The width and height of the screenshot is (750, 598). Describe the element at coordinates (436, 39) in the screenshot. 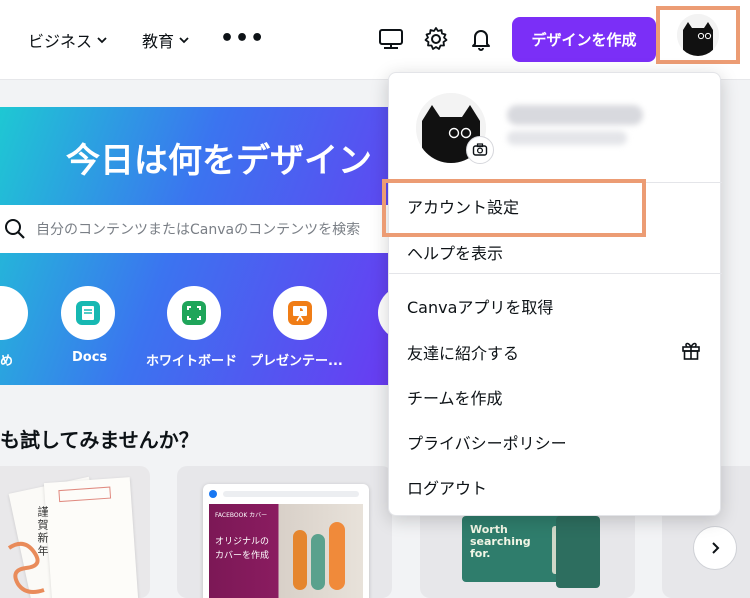

I see `gear-icon` at that location.